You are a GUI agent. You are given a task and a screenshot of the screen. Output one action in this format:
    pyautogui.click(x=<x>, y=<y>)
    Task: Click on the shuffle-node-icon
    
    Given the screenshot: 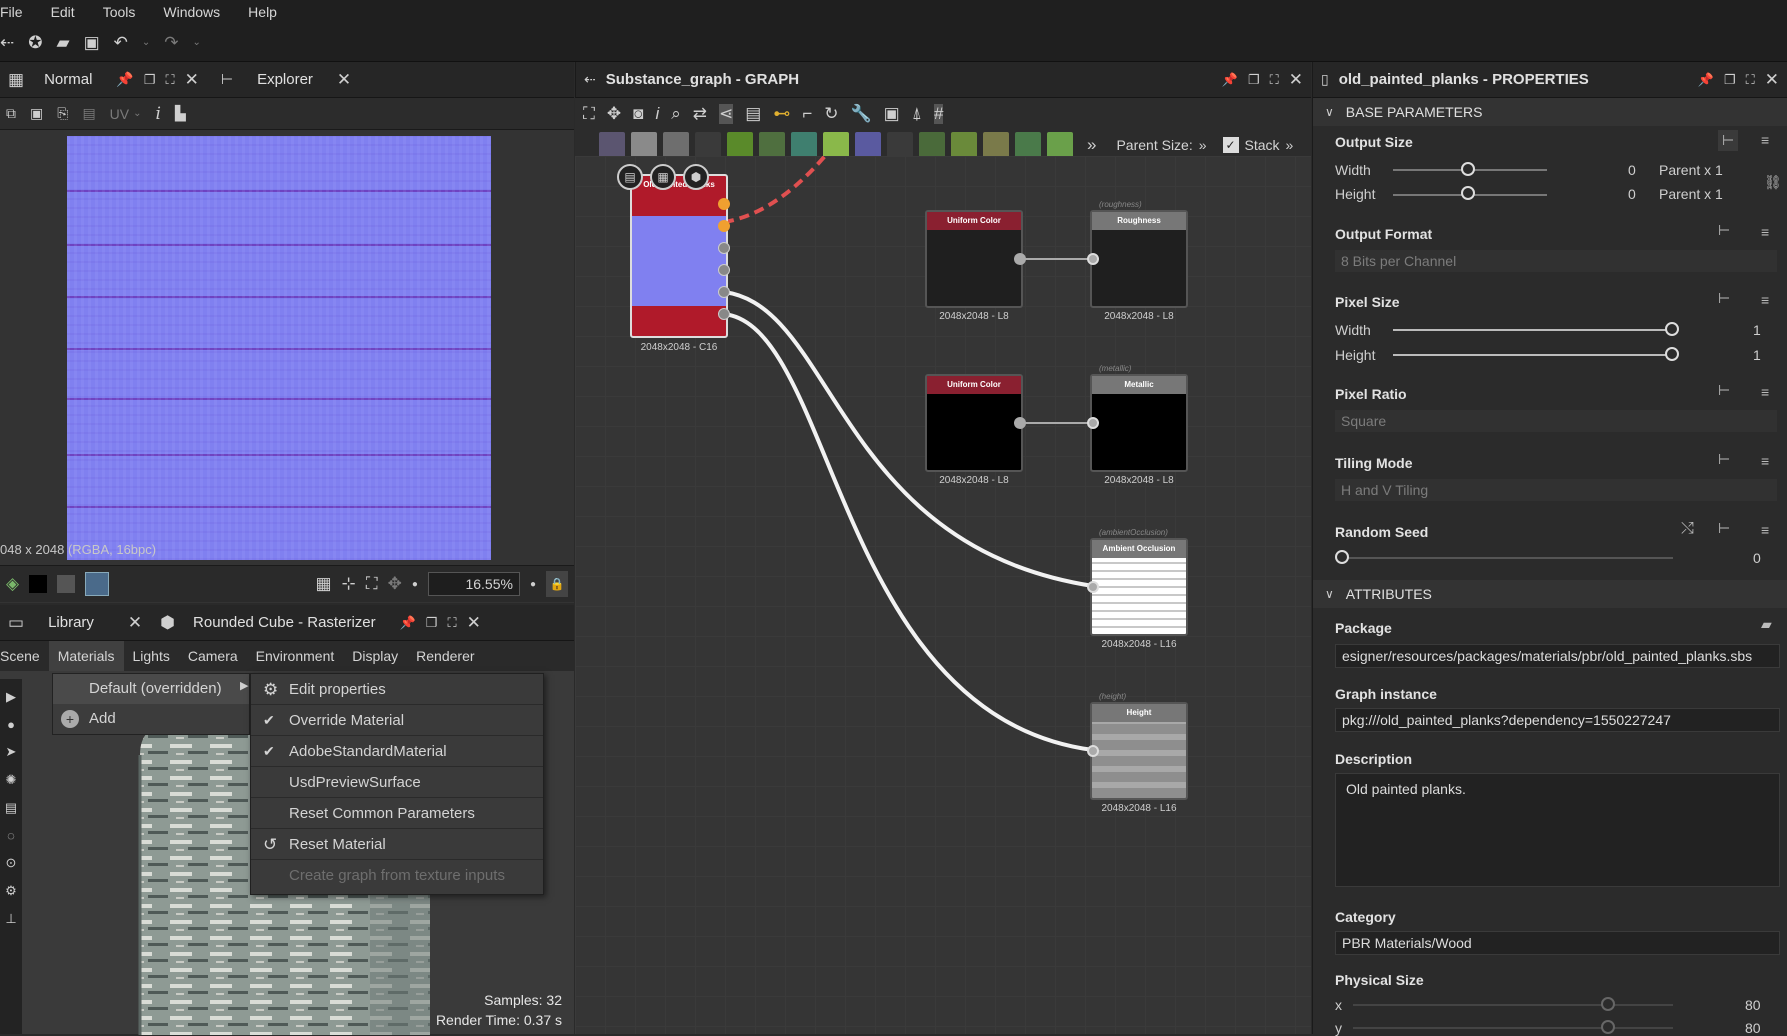 What is the action you would take?
    pyautogui.click(x=708, y=144)
    